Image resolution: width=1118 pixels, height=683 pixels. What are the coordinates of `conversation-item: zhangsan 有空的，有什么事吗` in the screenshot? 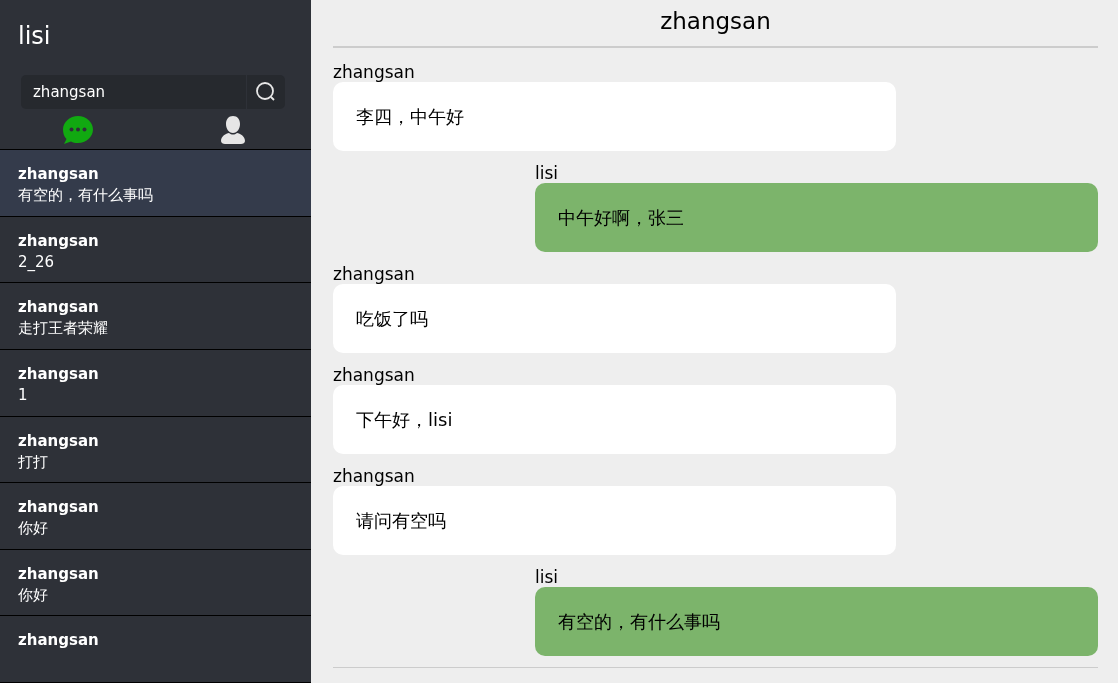 It's located at (155, 183).